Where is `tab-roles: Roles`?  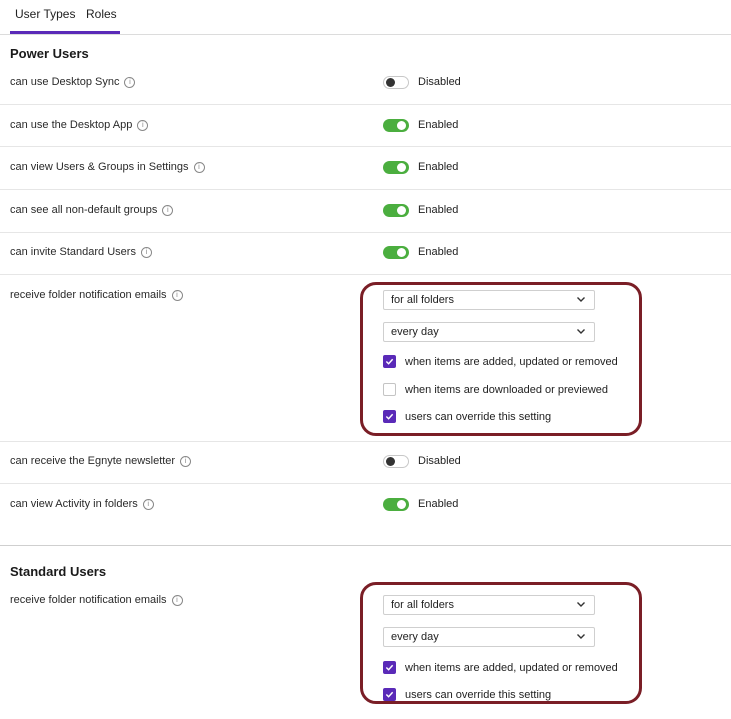
tab-roles: Roles is located at coordinates (101, 14).